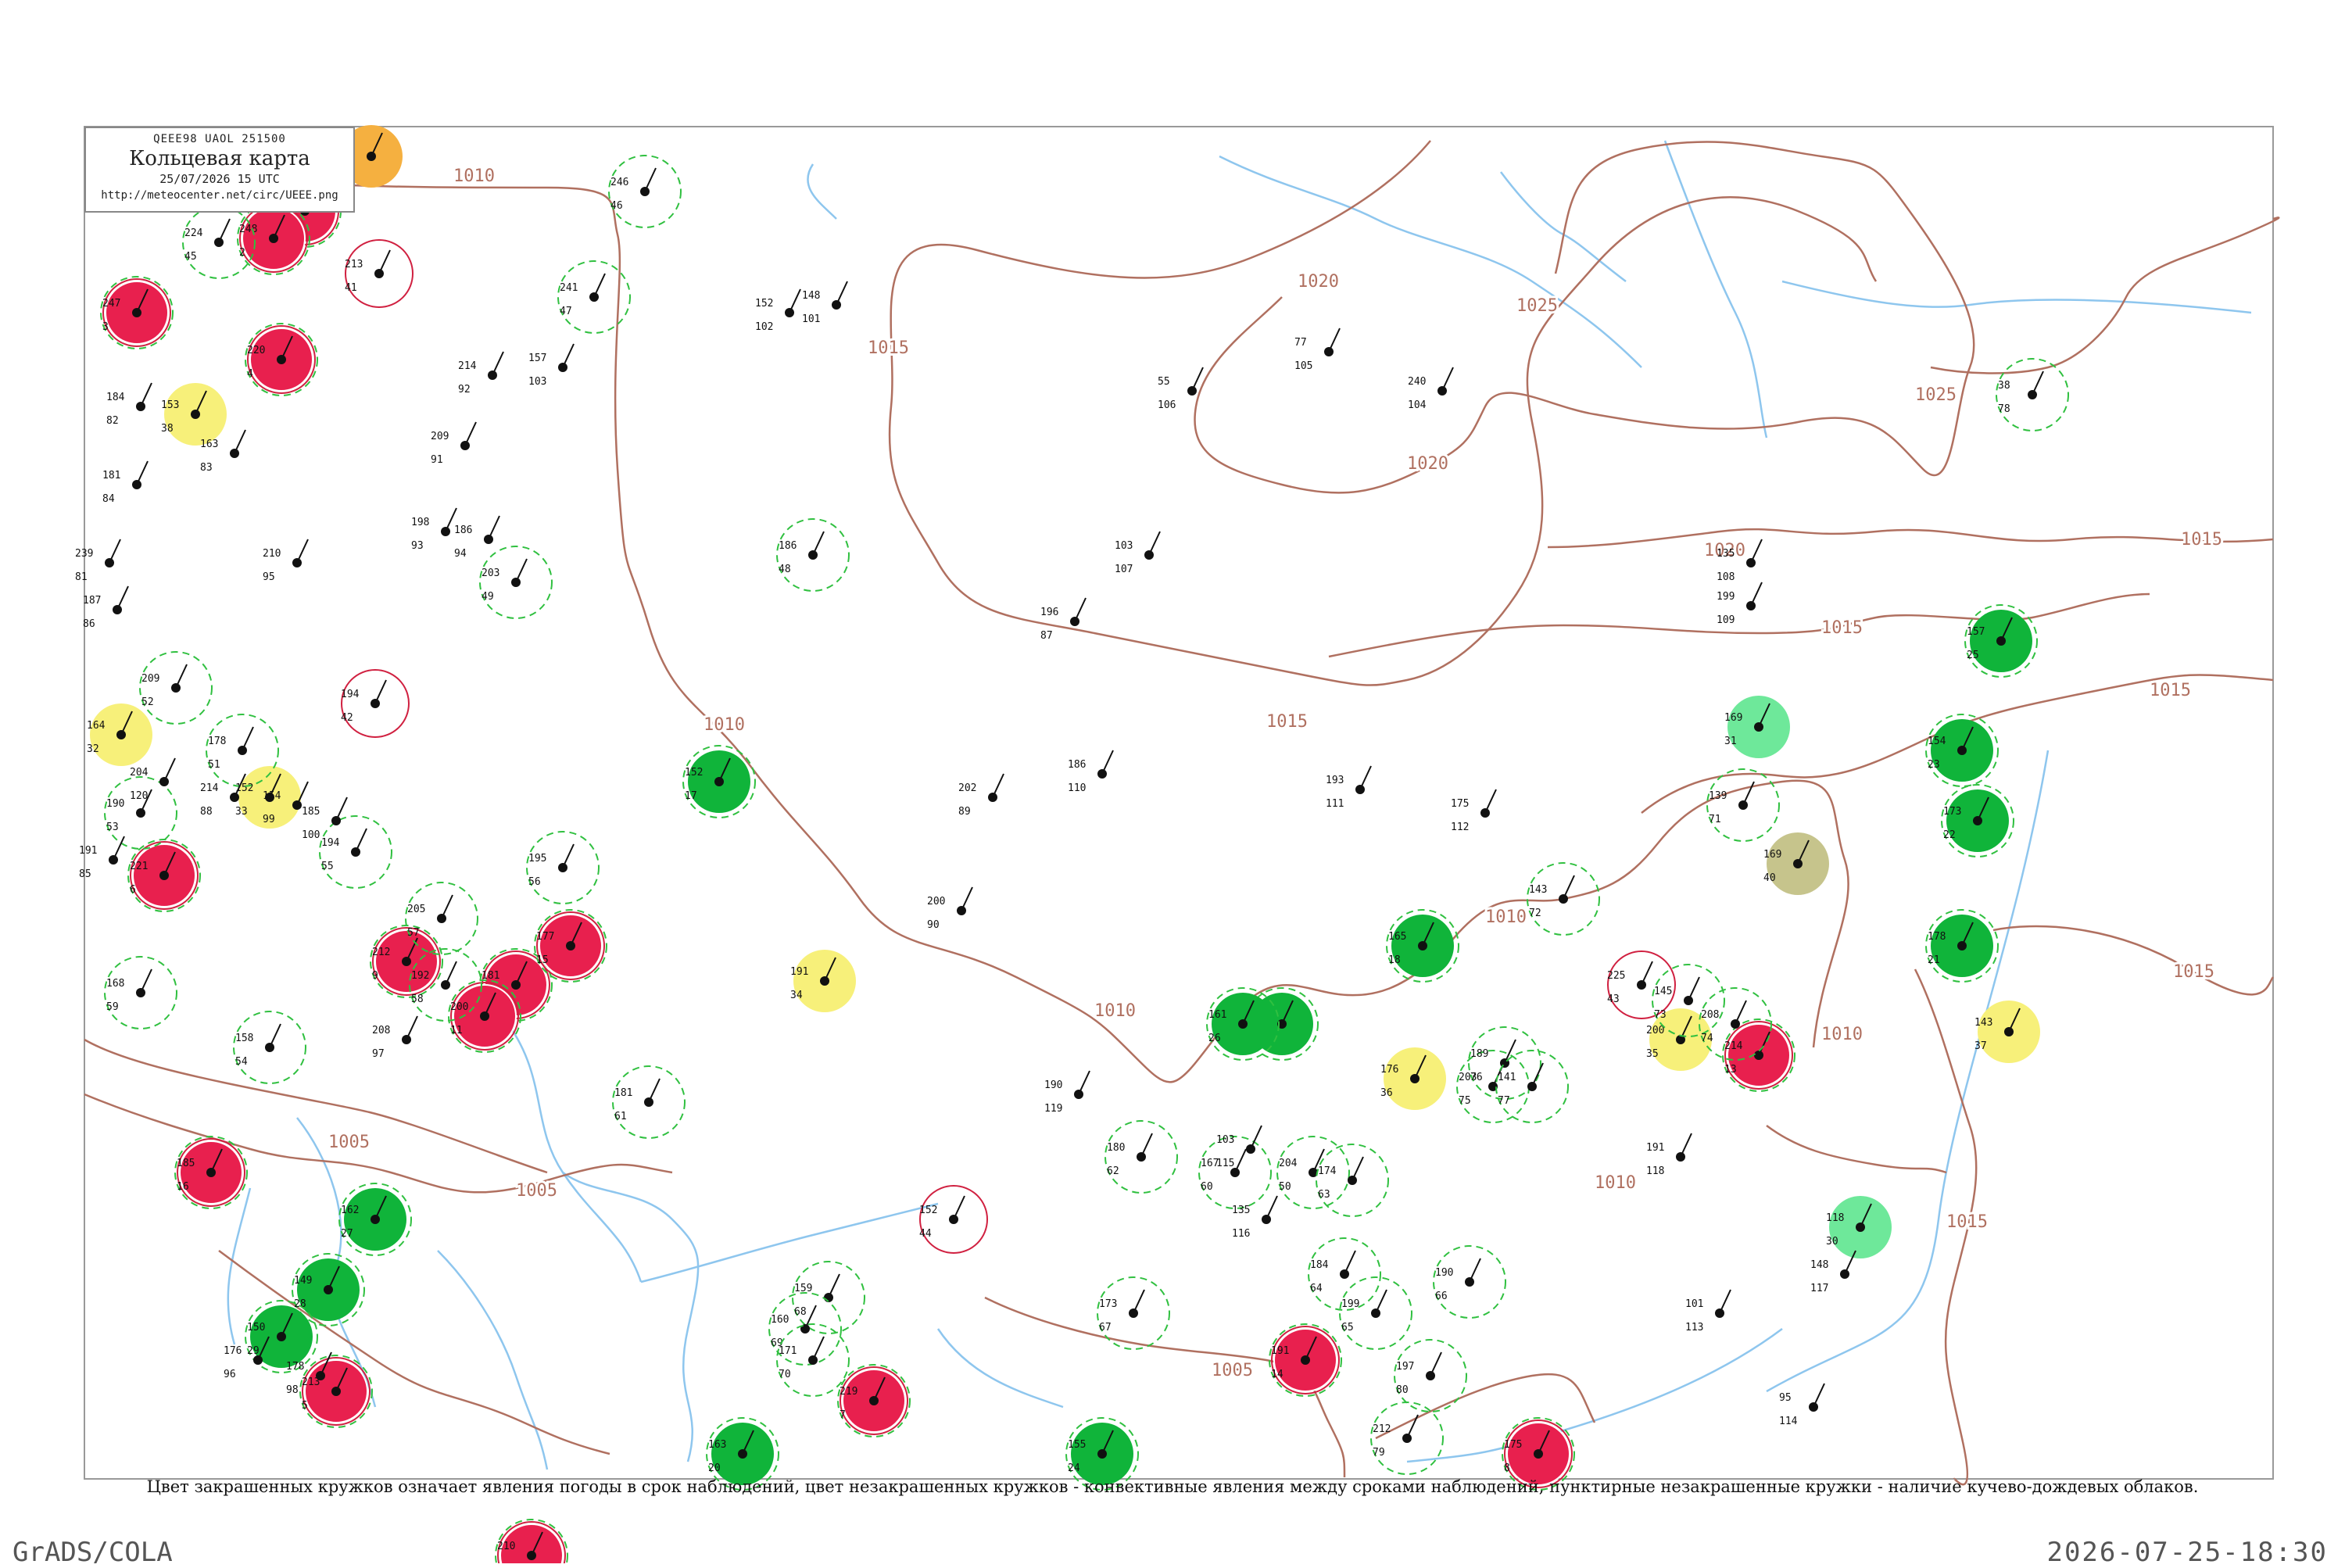 The height and width of the screenshot is (1568, 2345). I want to click on station-dash: 190 66, so click(1469, 1282).